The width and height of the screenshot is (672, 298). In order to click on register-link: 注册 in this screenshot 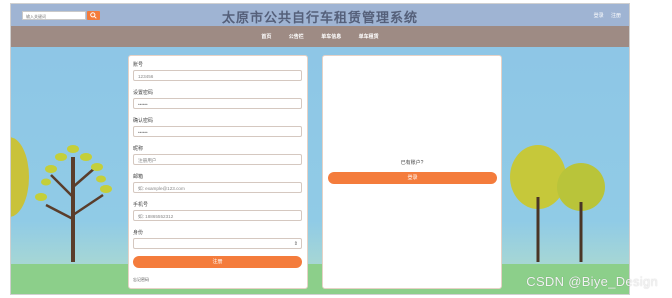, I will do `click(616, 16)`.